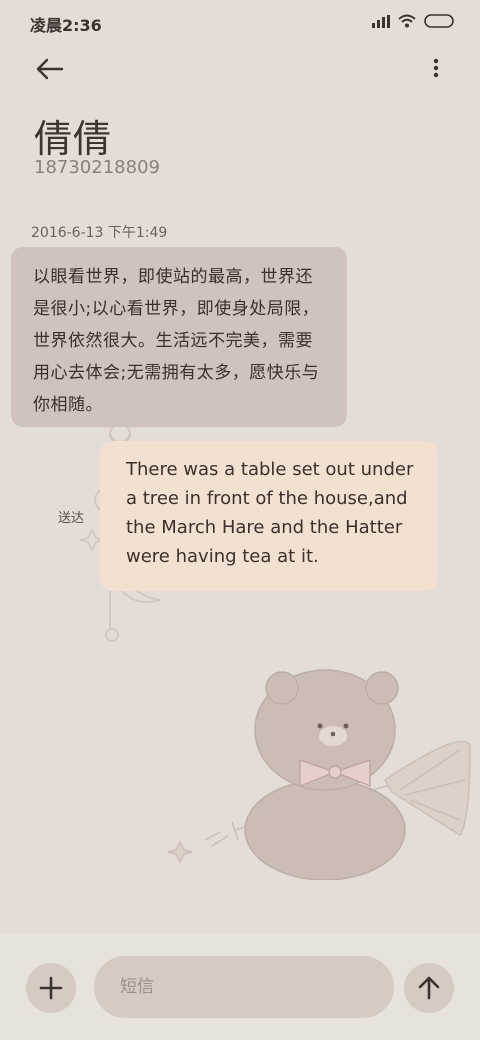 This screenshot has width=480, height=1040. Describe the element at coordinates (319, 774) in the screenshot. I see `bear-illustration-icon` at that location.